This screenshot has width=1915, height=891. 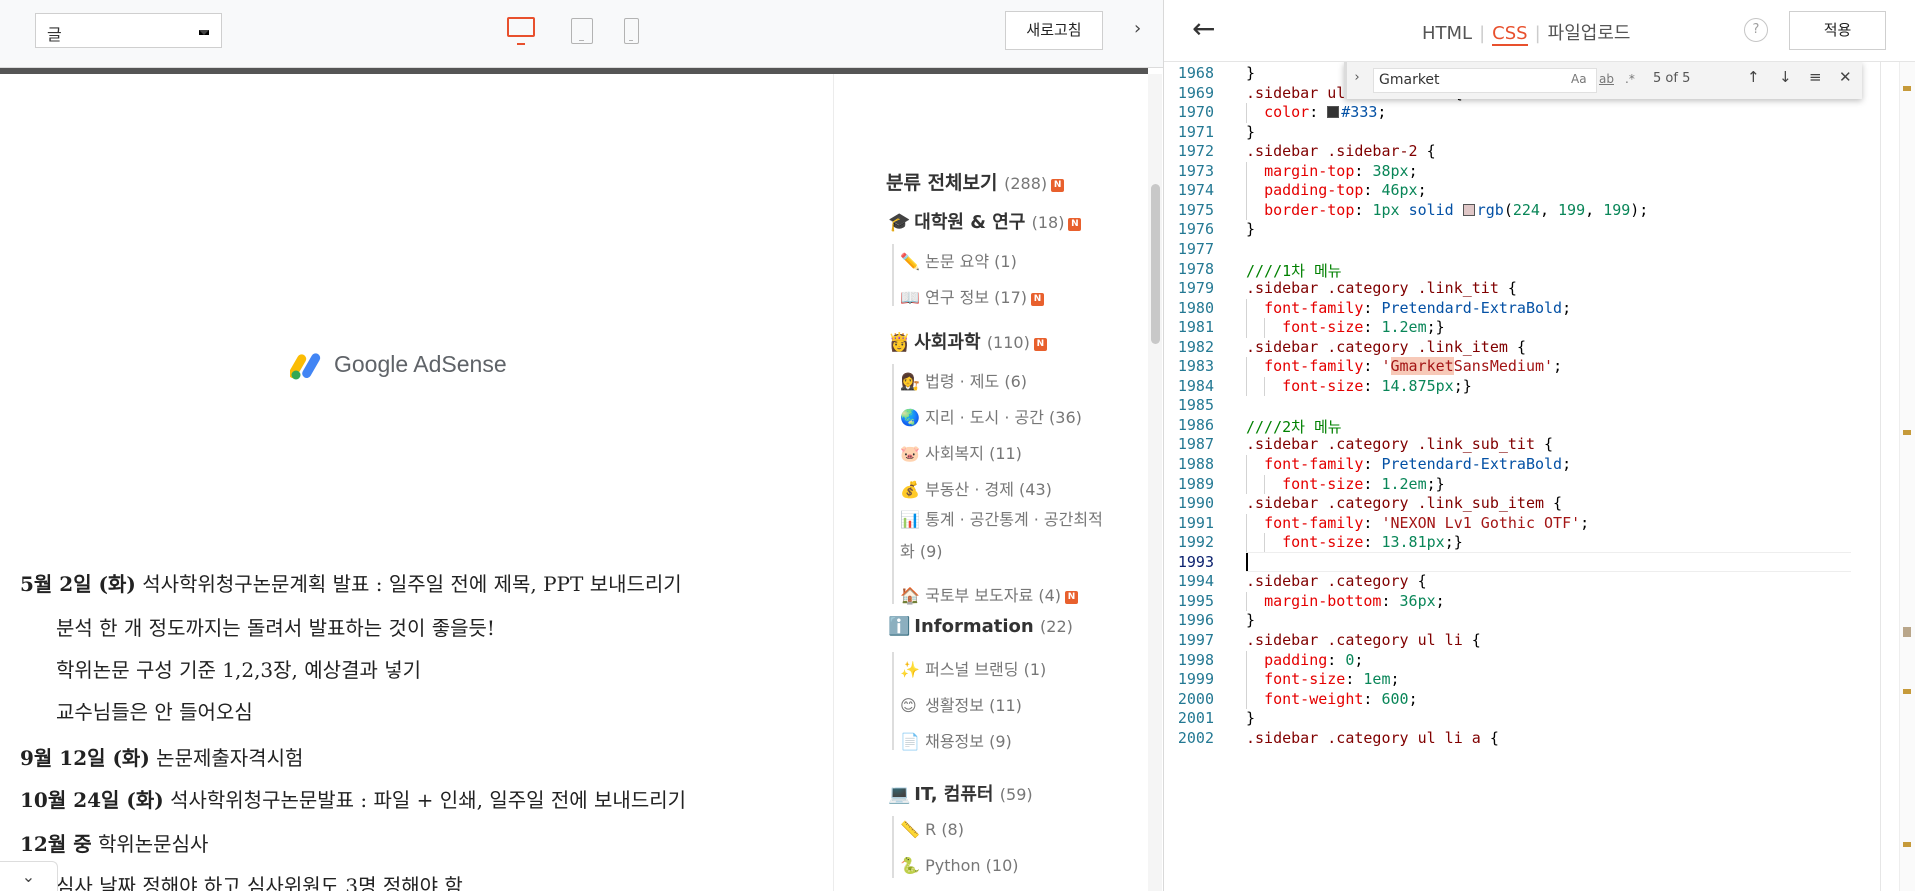 What do you see at coordinates (1404, 503) in the screenshot?
I see `code-line: .sidebar .category .link_sub_item {` at bounding box center [1404, 503].